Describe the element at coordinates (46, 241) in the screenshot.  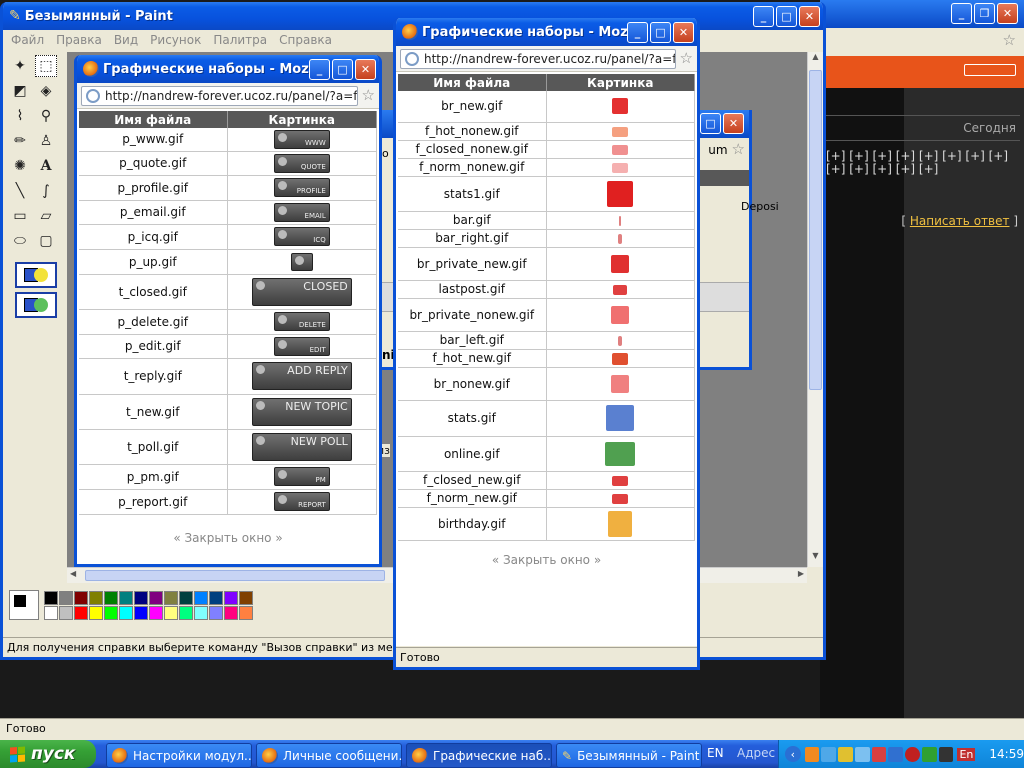
I see `rounded-rect-icon: ▢` at that location.